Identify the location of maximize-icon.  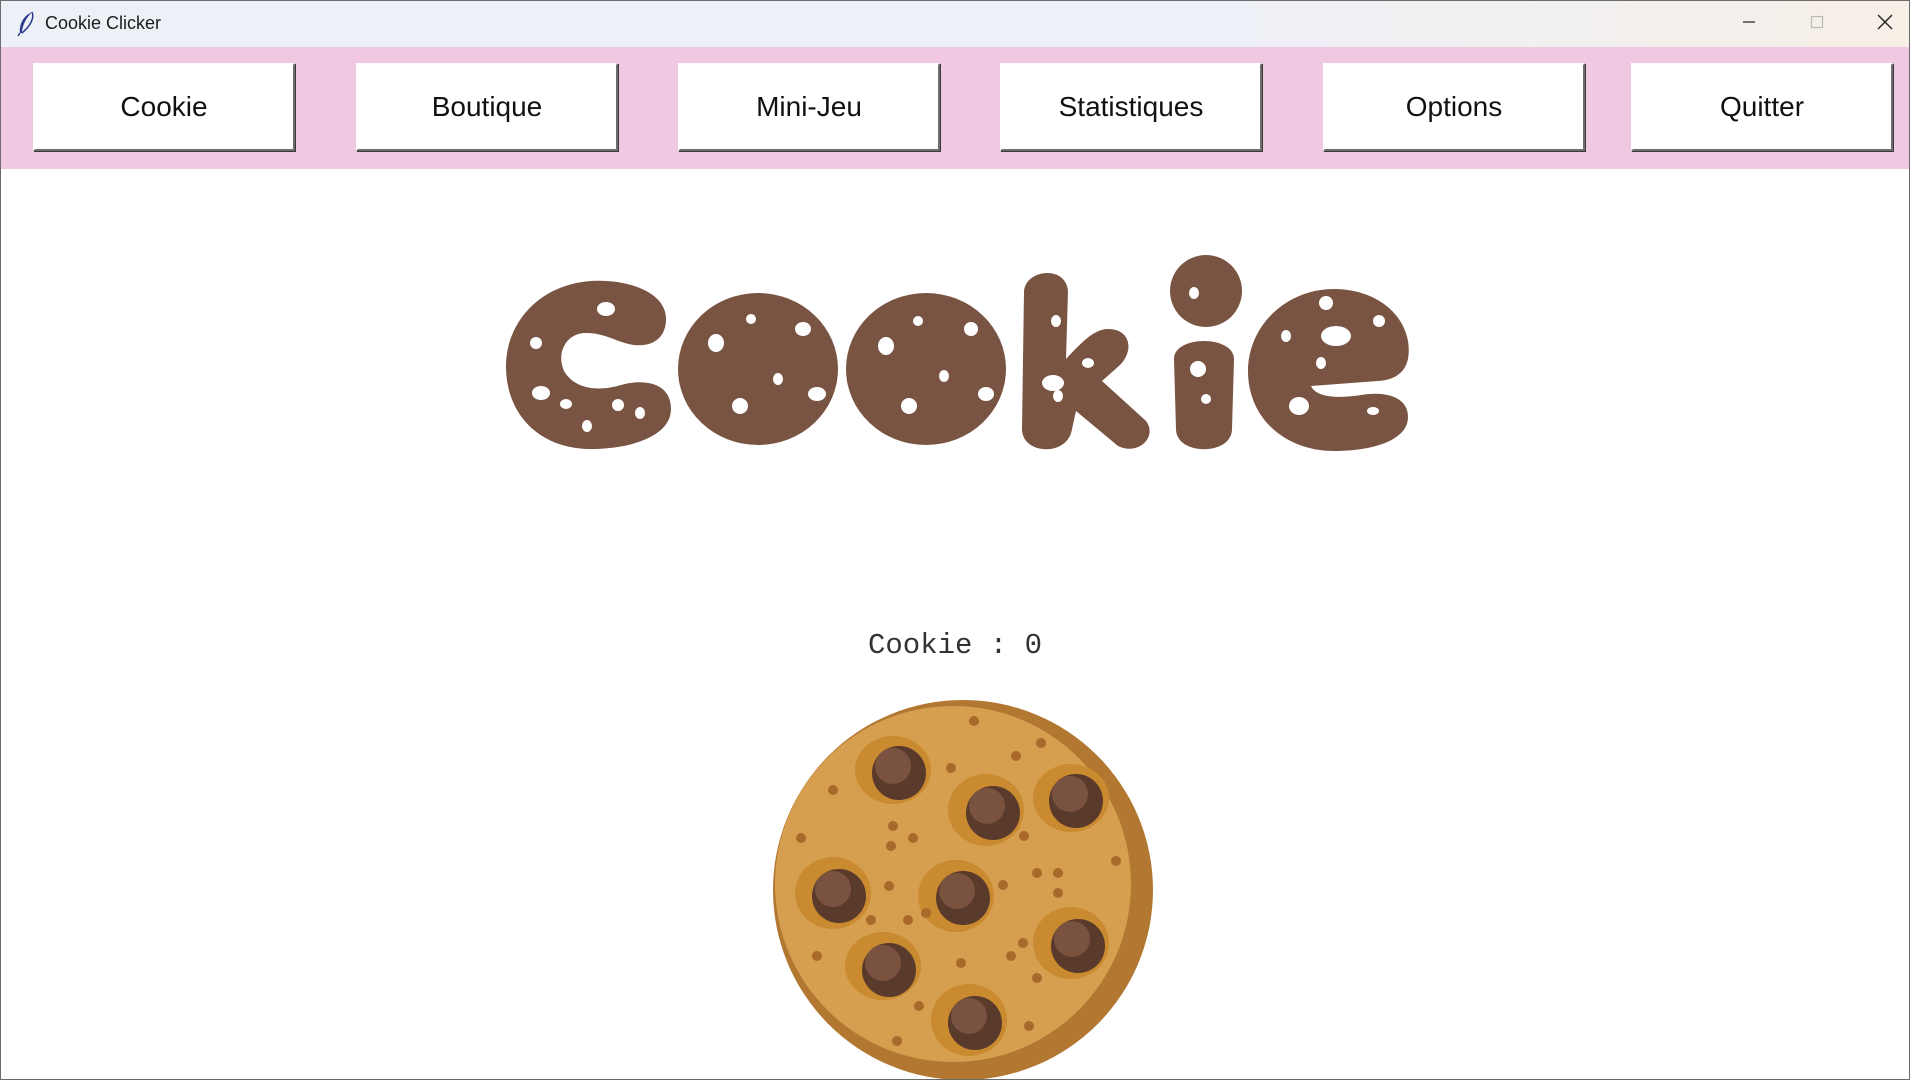
(1817, 24).